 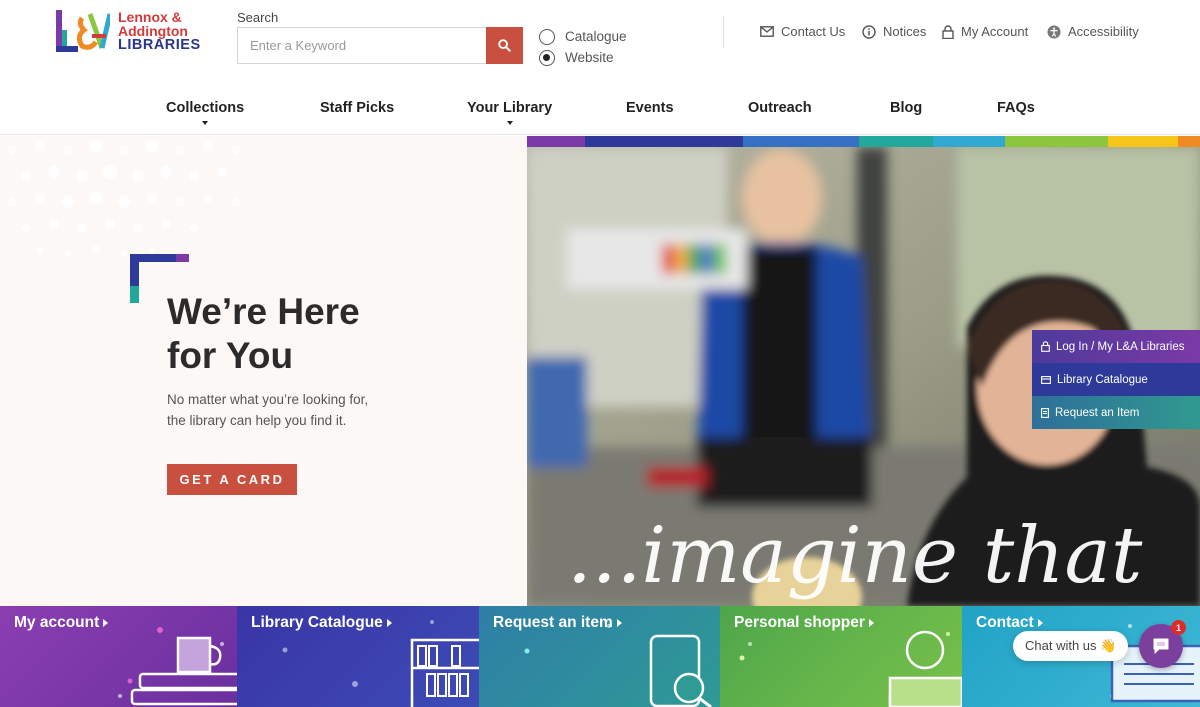 I want to click on header-divider, so click(x=723, y=32).